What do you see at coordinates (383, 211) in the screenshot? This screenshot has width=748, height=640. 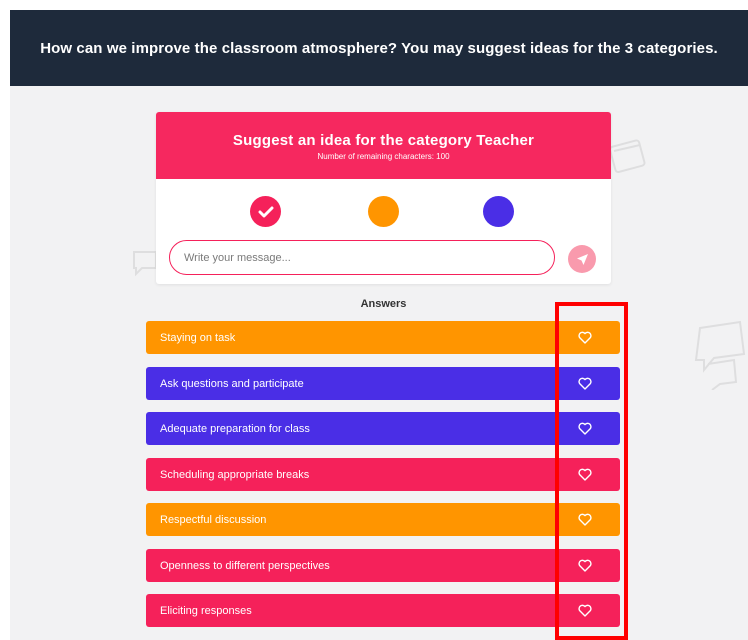 I see `category-orange-button` at bounding box center [383, 211].